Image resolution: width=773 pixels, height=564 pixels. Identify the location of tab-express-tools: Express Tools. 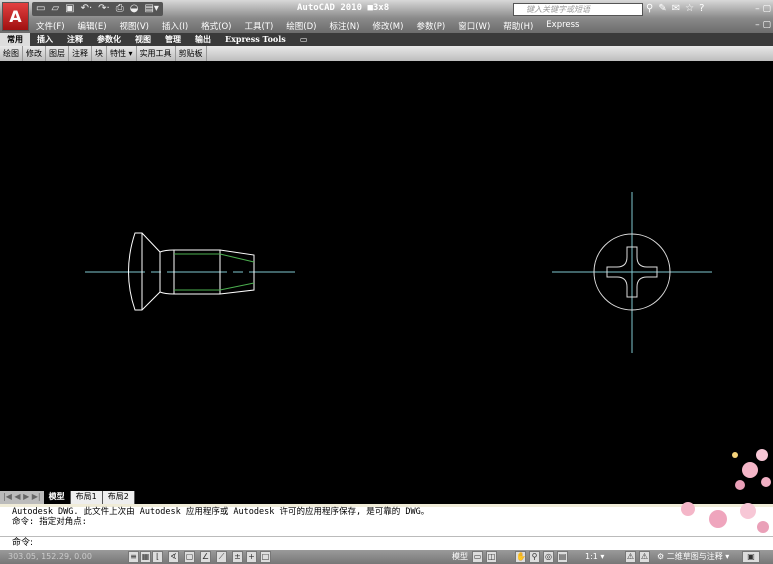
(255, 39).